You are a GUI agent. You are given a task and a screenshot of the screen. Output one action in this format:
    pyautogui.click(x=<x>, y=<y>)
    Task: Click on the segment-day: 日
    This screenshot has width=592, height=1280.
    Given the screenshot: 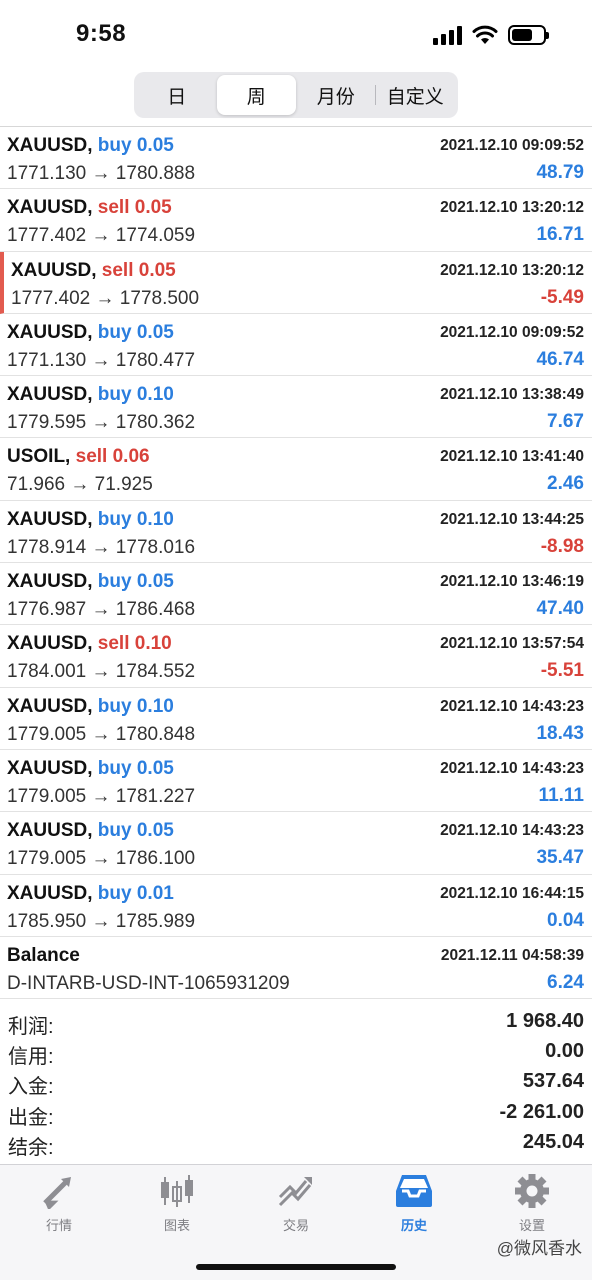 What is the action you would take?
    pyautogui.click(x=177, y=95)
    